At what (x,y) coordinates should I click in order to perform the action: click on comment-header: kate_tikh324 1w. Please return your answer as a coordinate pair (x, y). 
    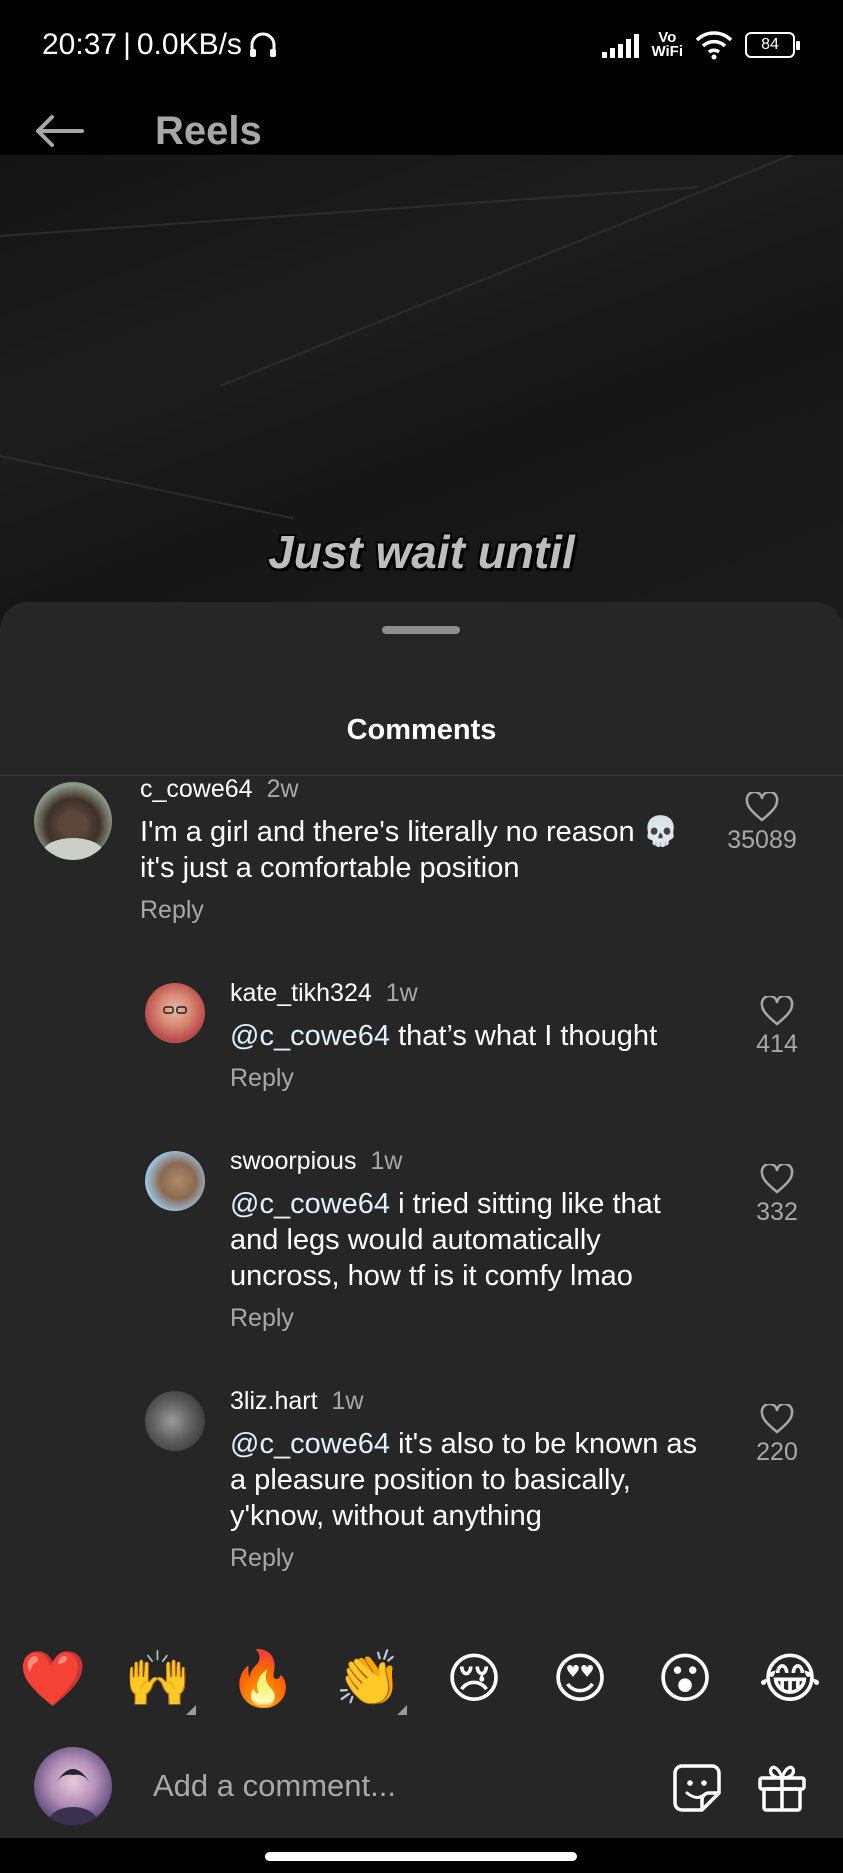
    Looking at the image, I should click on (324, 993).